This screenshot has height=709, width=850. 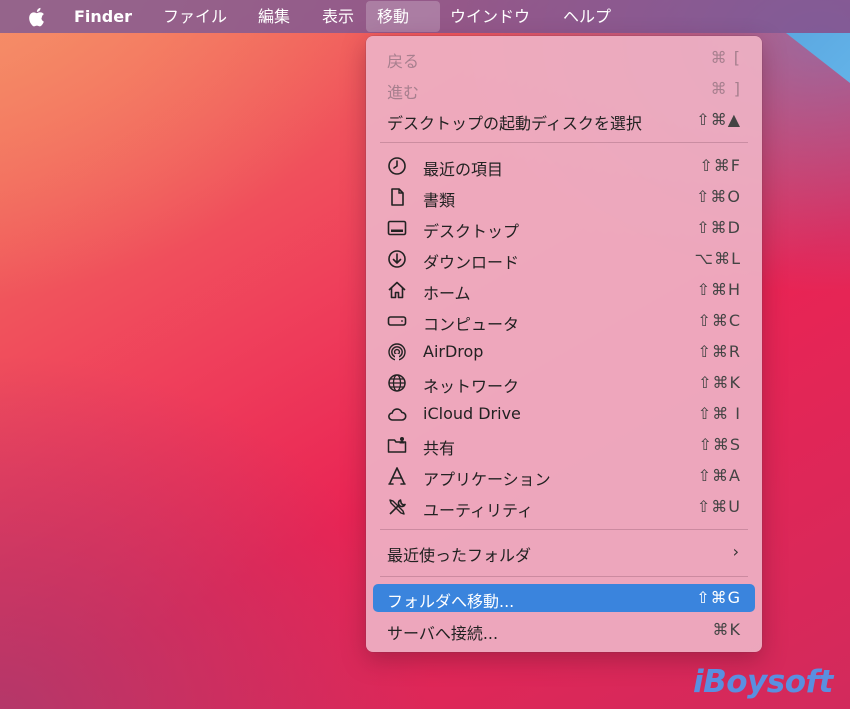 I want to click on menu-item-utilities: ユーティリティ ⇧⌘U, so click(x=564, y=507).